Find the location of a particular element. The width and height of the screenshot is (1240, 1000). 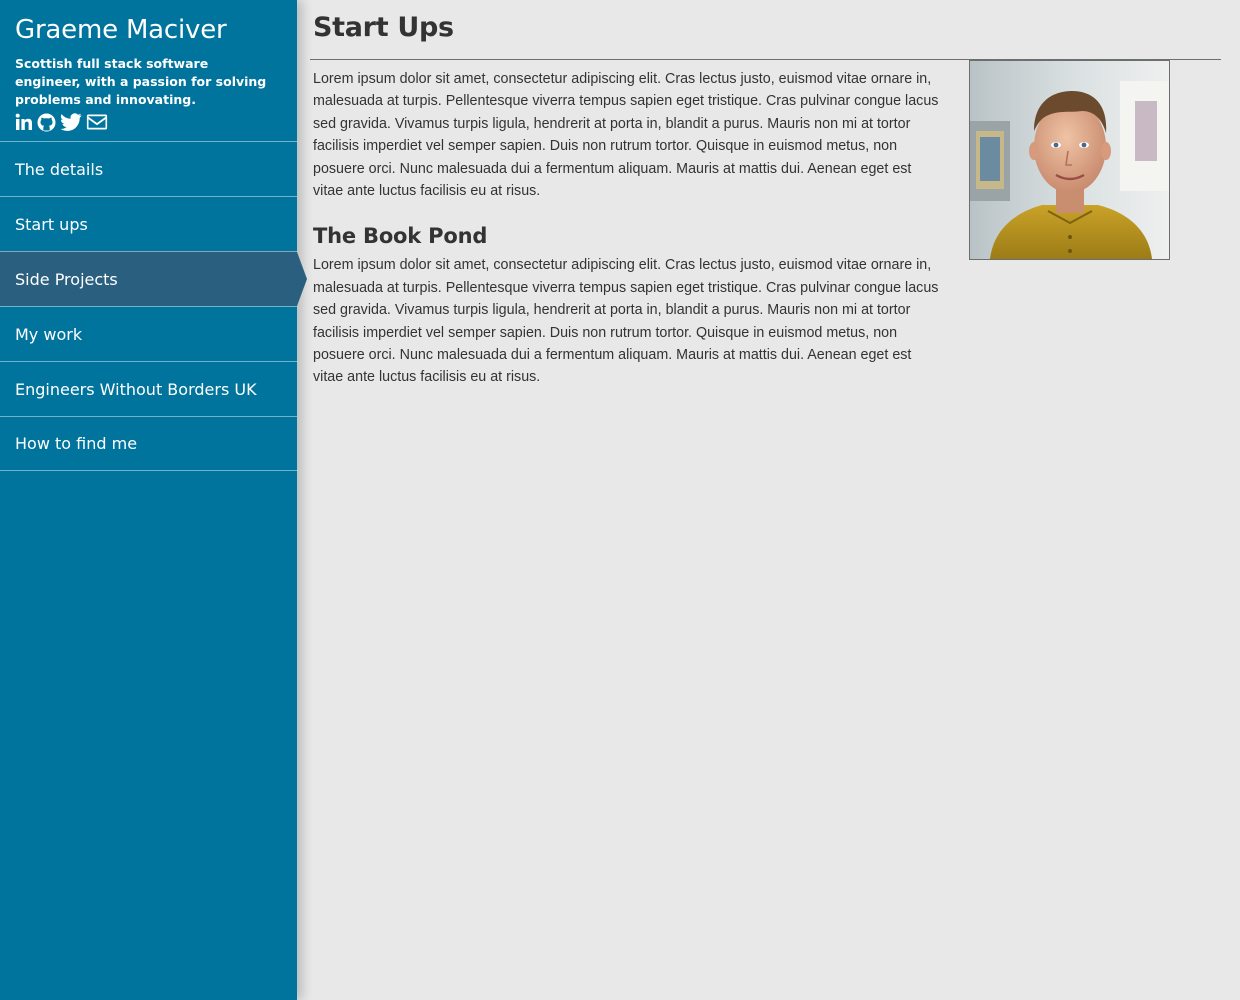

nav-item-label: Start ups is located at coordinates (51, 224).